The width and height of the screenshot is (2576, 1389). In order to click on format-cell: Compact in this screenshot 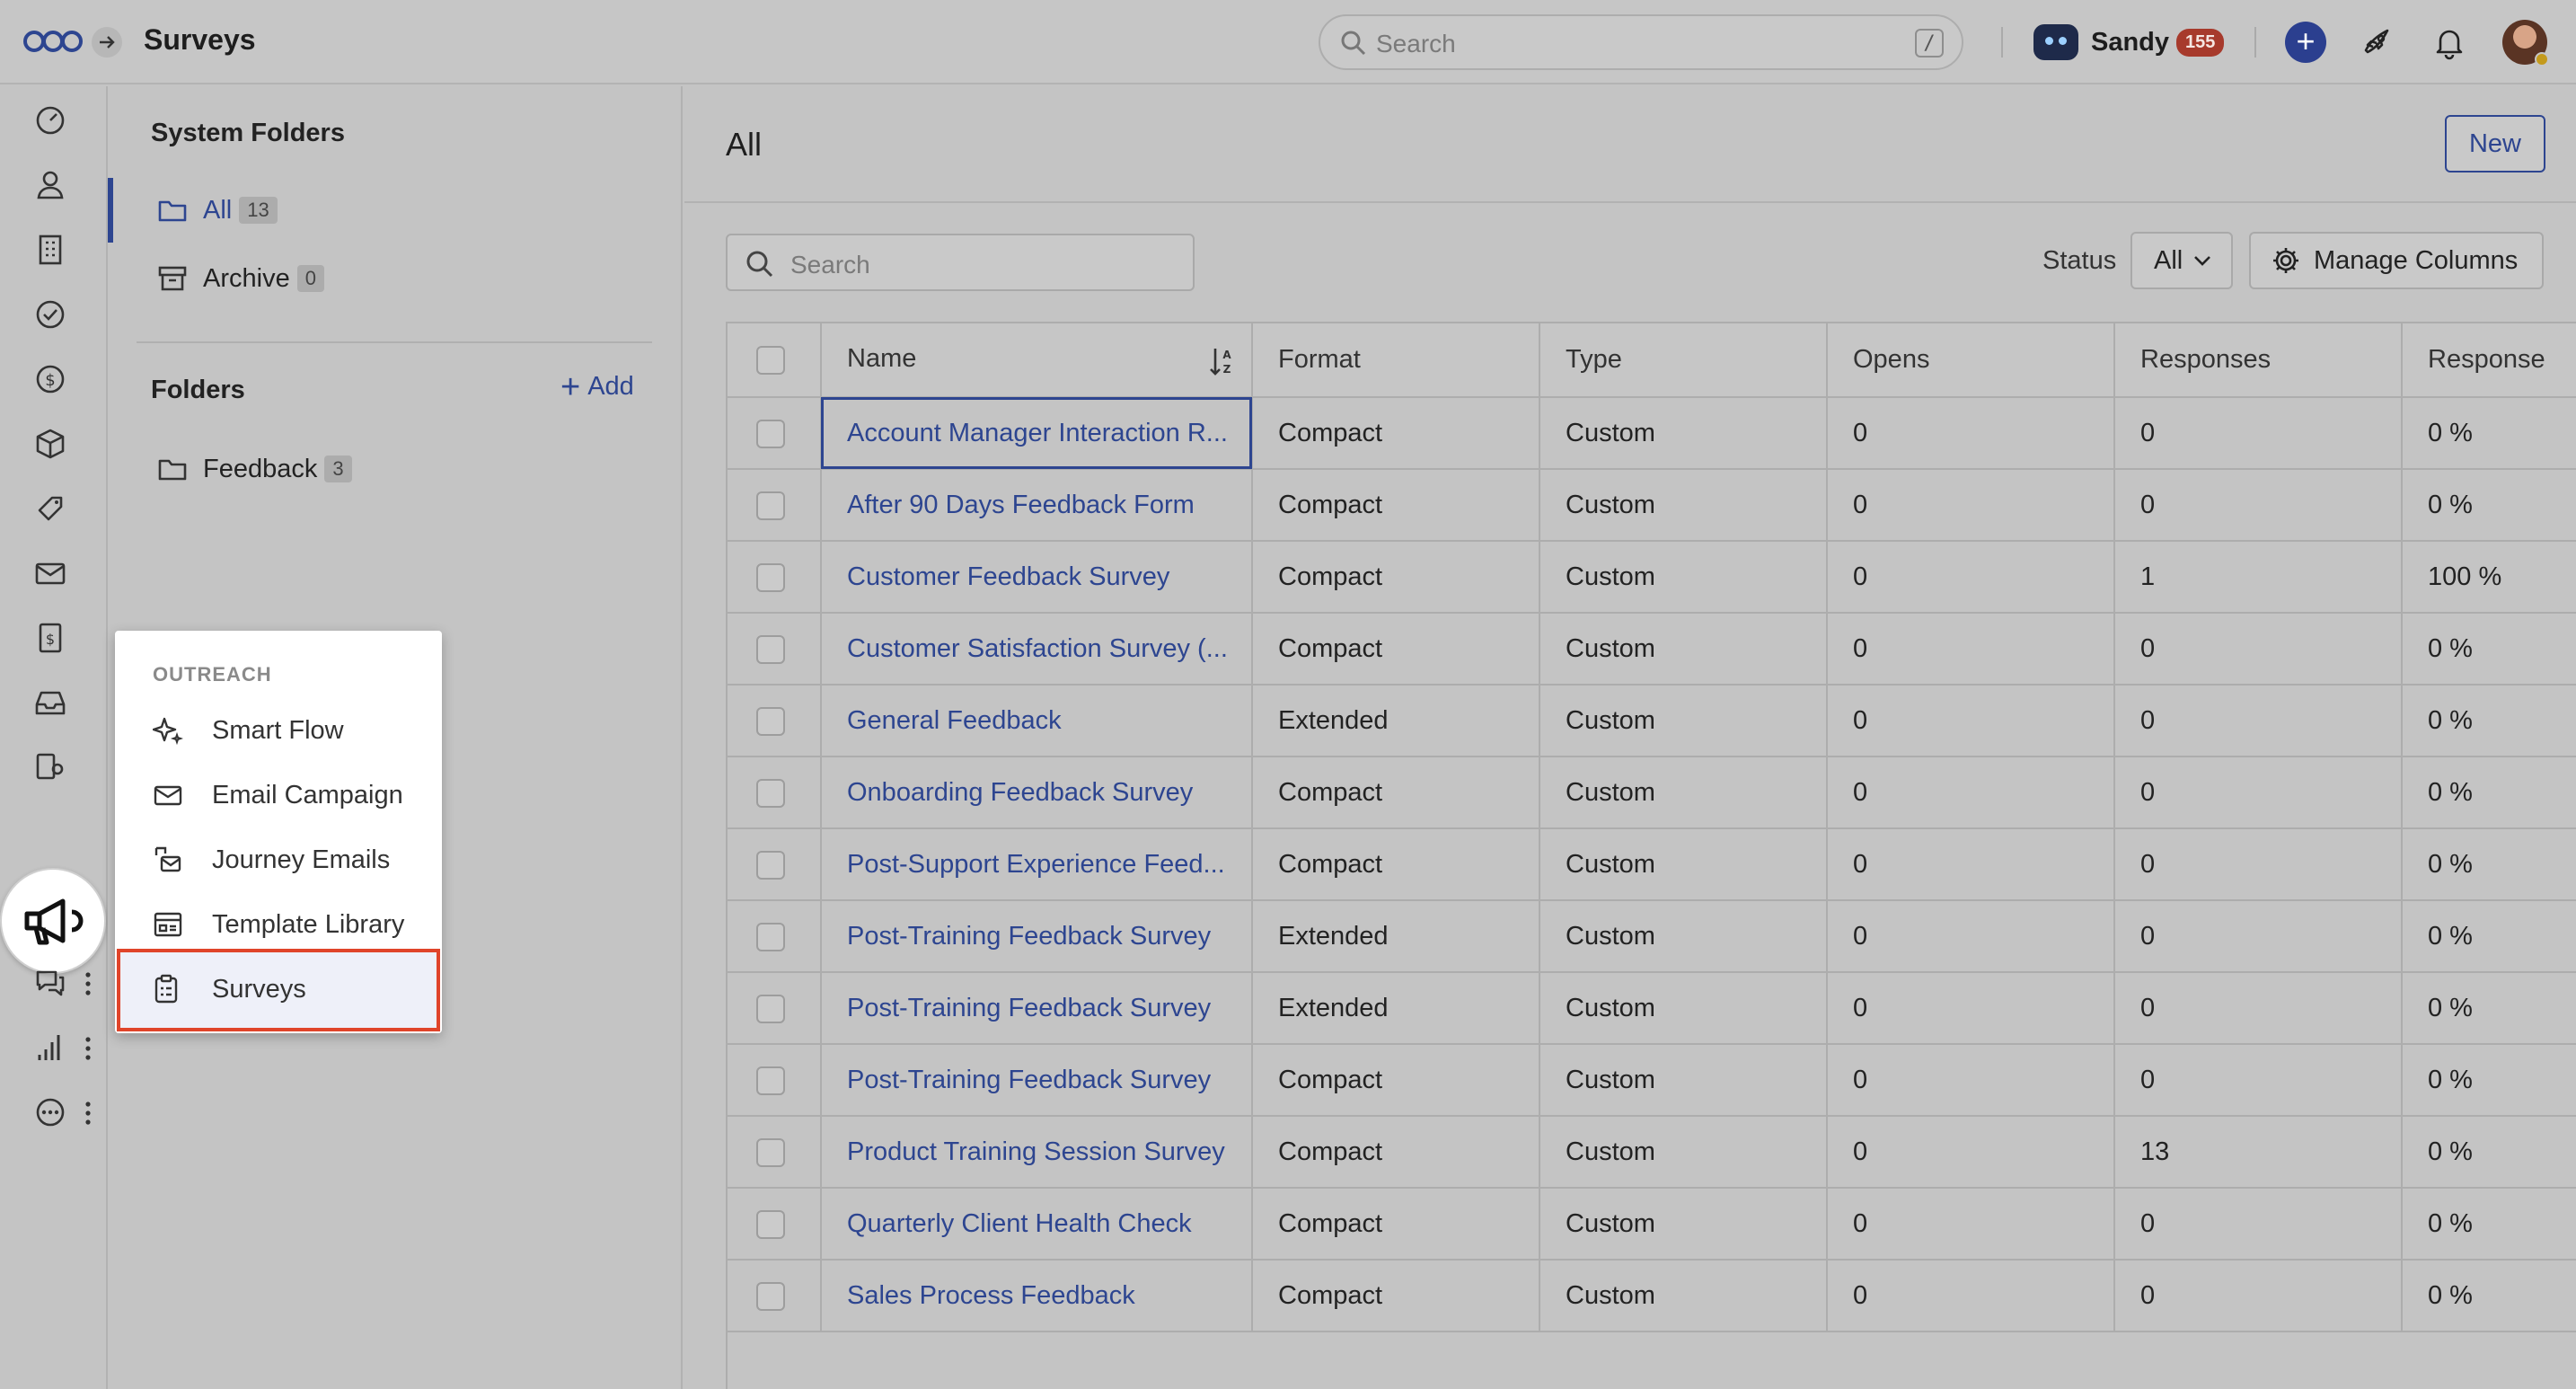, I will do `click(1396, 1296)`.